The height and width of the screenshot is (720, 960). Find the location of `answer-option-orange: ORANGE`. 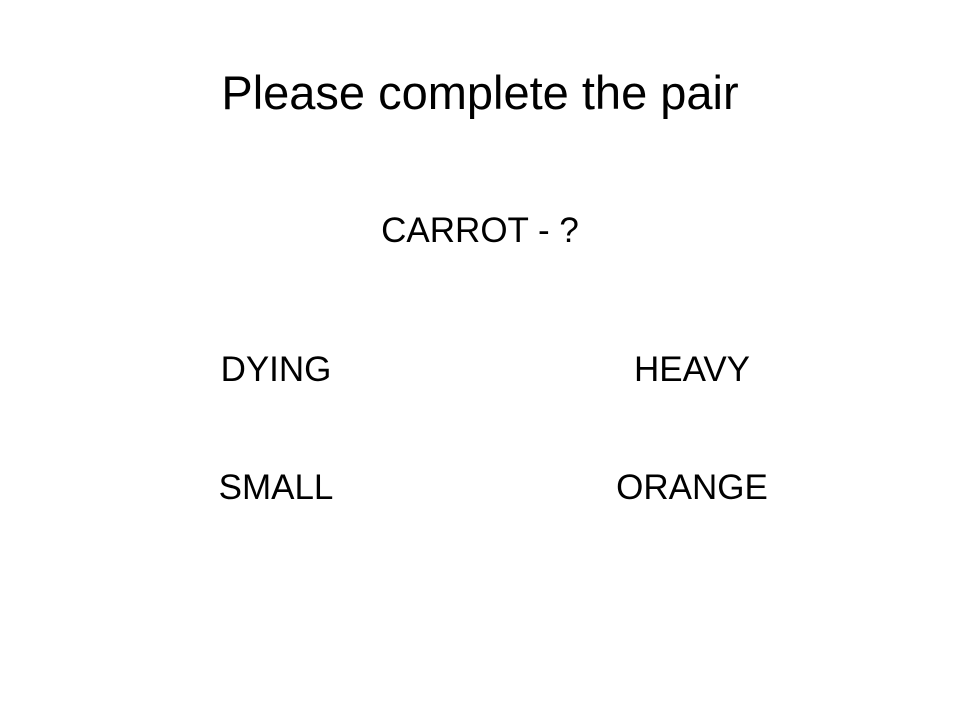

answer-option-orange: ORANGE is located at coordinates (692, 488).